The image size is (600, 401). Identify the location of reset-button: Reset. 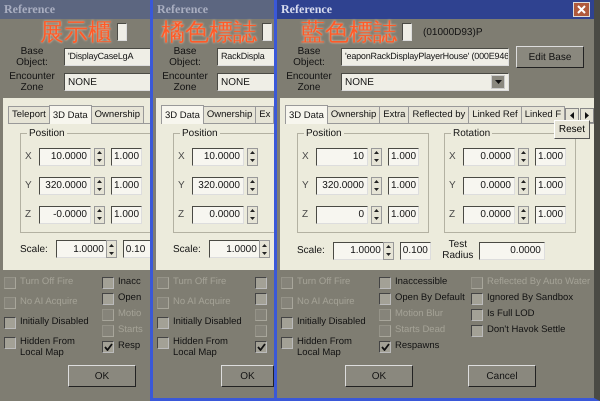
(572, 129).